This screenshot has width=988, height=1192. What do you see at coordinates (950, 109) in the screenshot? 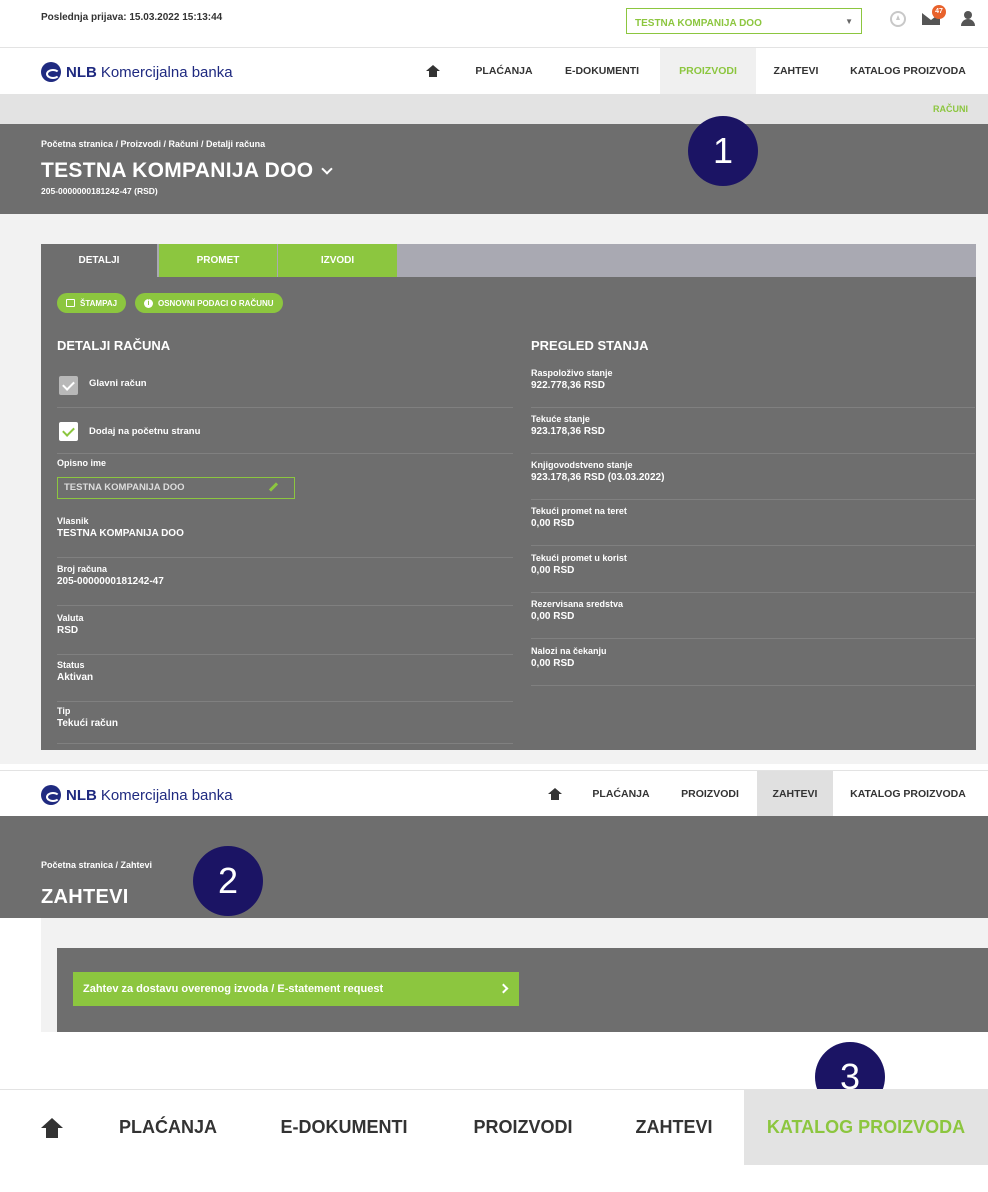
I see `subnav-racuni: RAČUNI` at bounding box center [950, 109].